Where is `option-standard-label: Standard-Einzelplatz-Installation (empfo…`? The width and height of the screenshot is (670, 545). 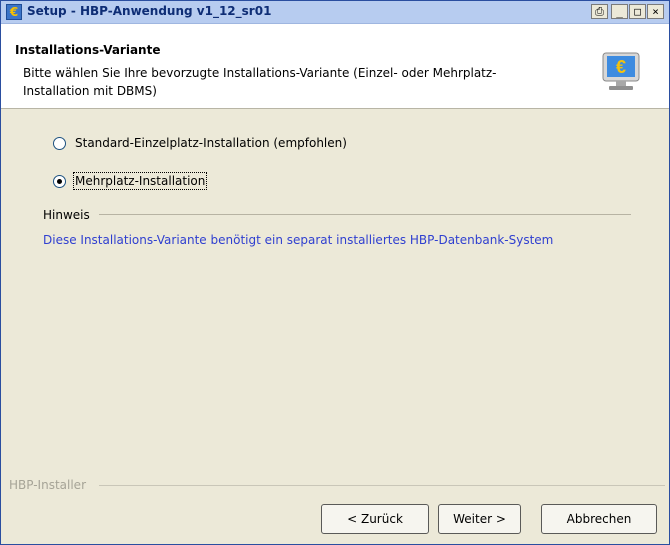
option-standard-label: Standard-Einzelplatz-Installation (empfo… is located at coordinates (211, 143).